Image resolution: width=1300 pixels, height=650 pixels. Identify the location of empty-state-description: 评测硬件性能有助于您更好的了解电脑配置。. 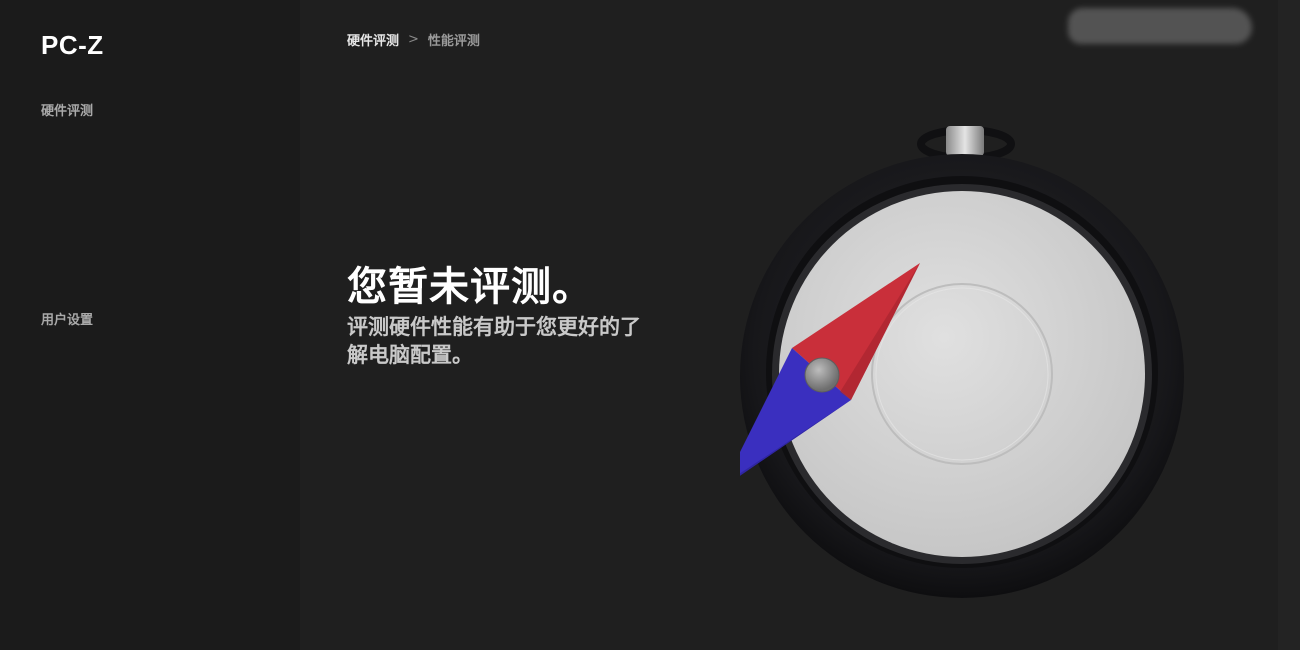
(494, 341).